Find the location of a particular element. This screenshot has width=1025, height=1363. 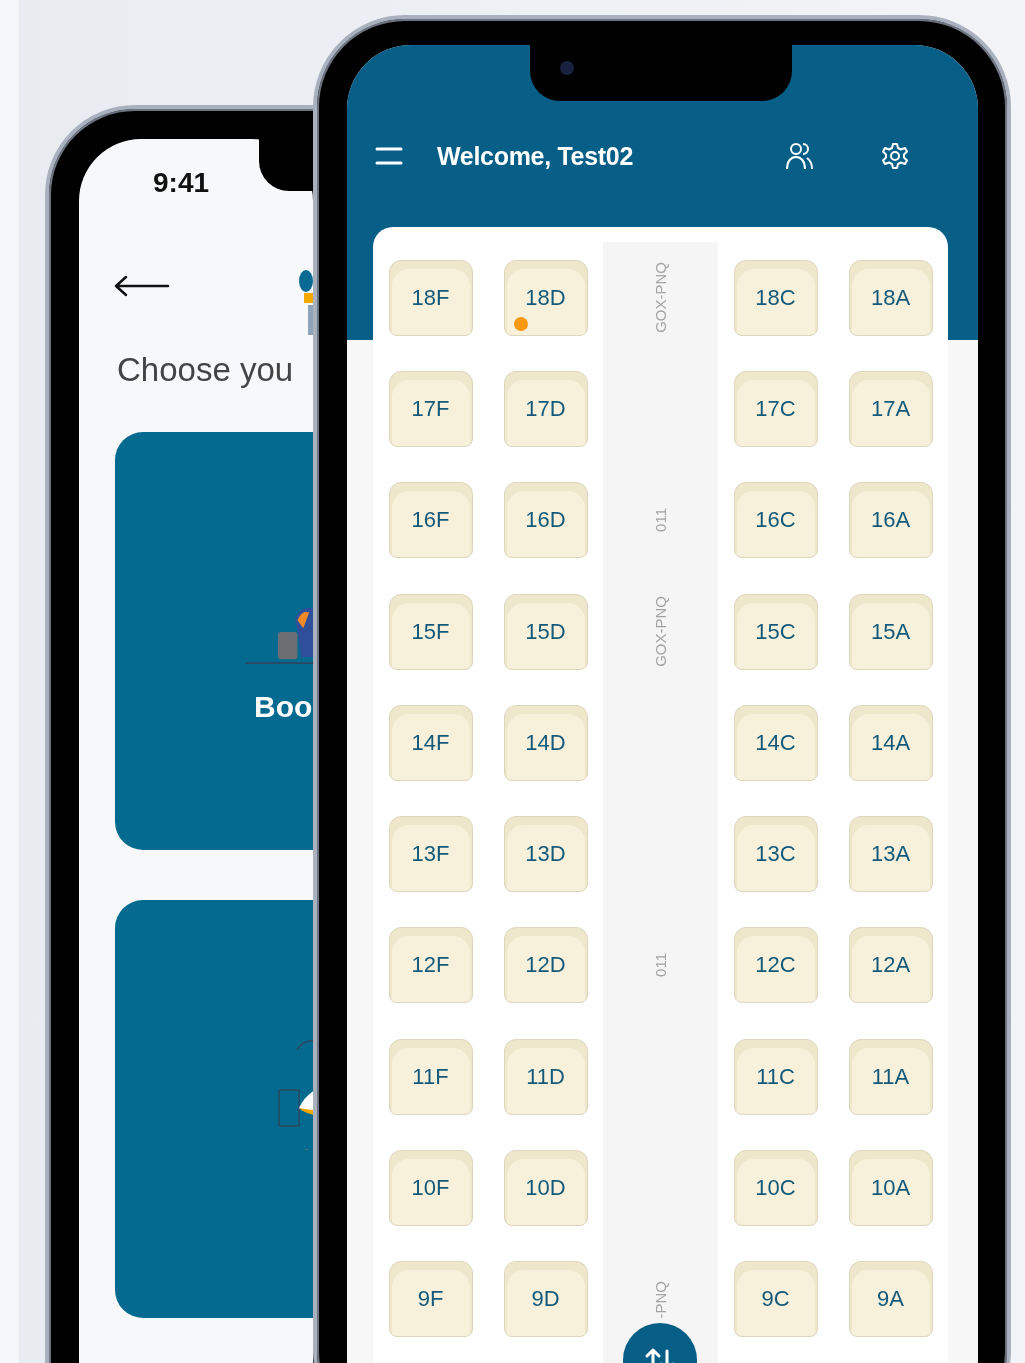

seat: 12D is located at coordinates (545, 965).